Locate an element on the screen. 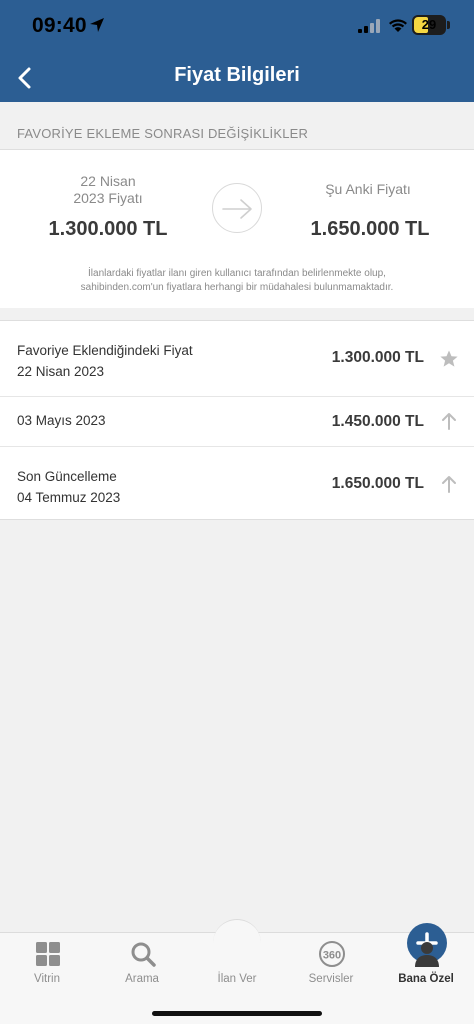 This screenshot has width=474, height=1024. section-header: FAVORİYE EKLEME SONRASI DEĞİŞİKLİKLER is located at coordinates (237, 126).